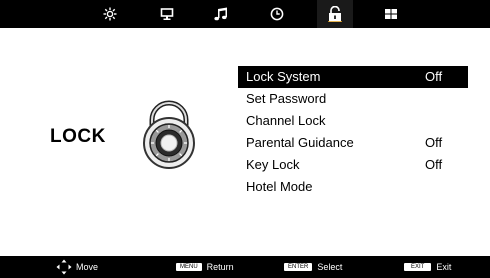 Image resolution: width=490 pixels, height=278 pixels. I want to click on screen-icon, so click(167, 14).